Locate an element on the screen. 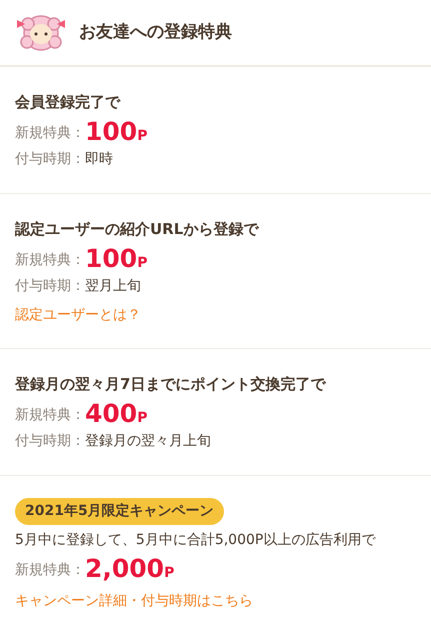  benefit-amount: 400P is located at coordinates (116, 414).